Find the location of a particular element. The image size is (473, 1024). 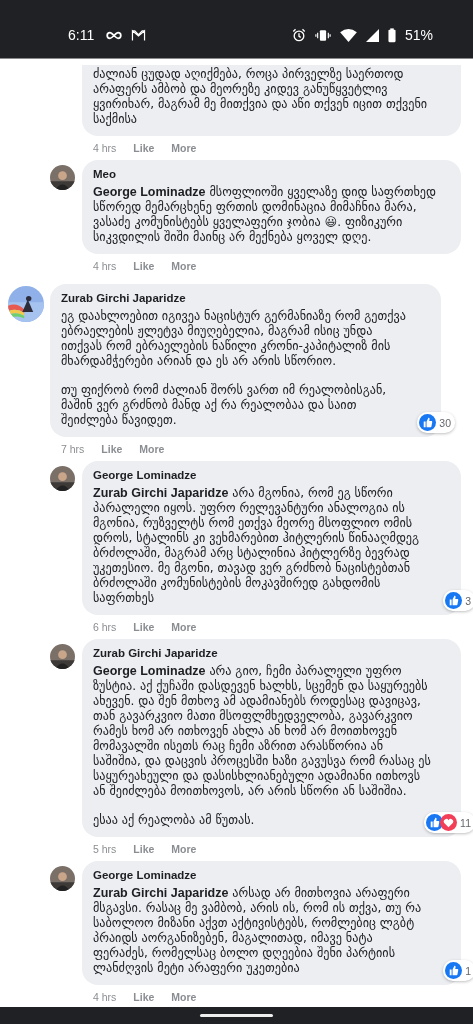

signal-icon is located at coordinates (372, 35).